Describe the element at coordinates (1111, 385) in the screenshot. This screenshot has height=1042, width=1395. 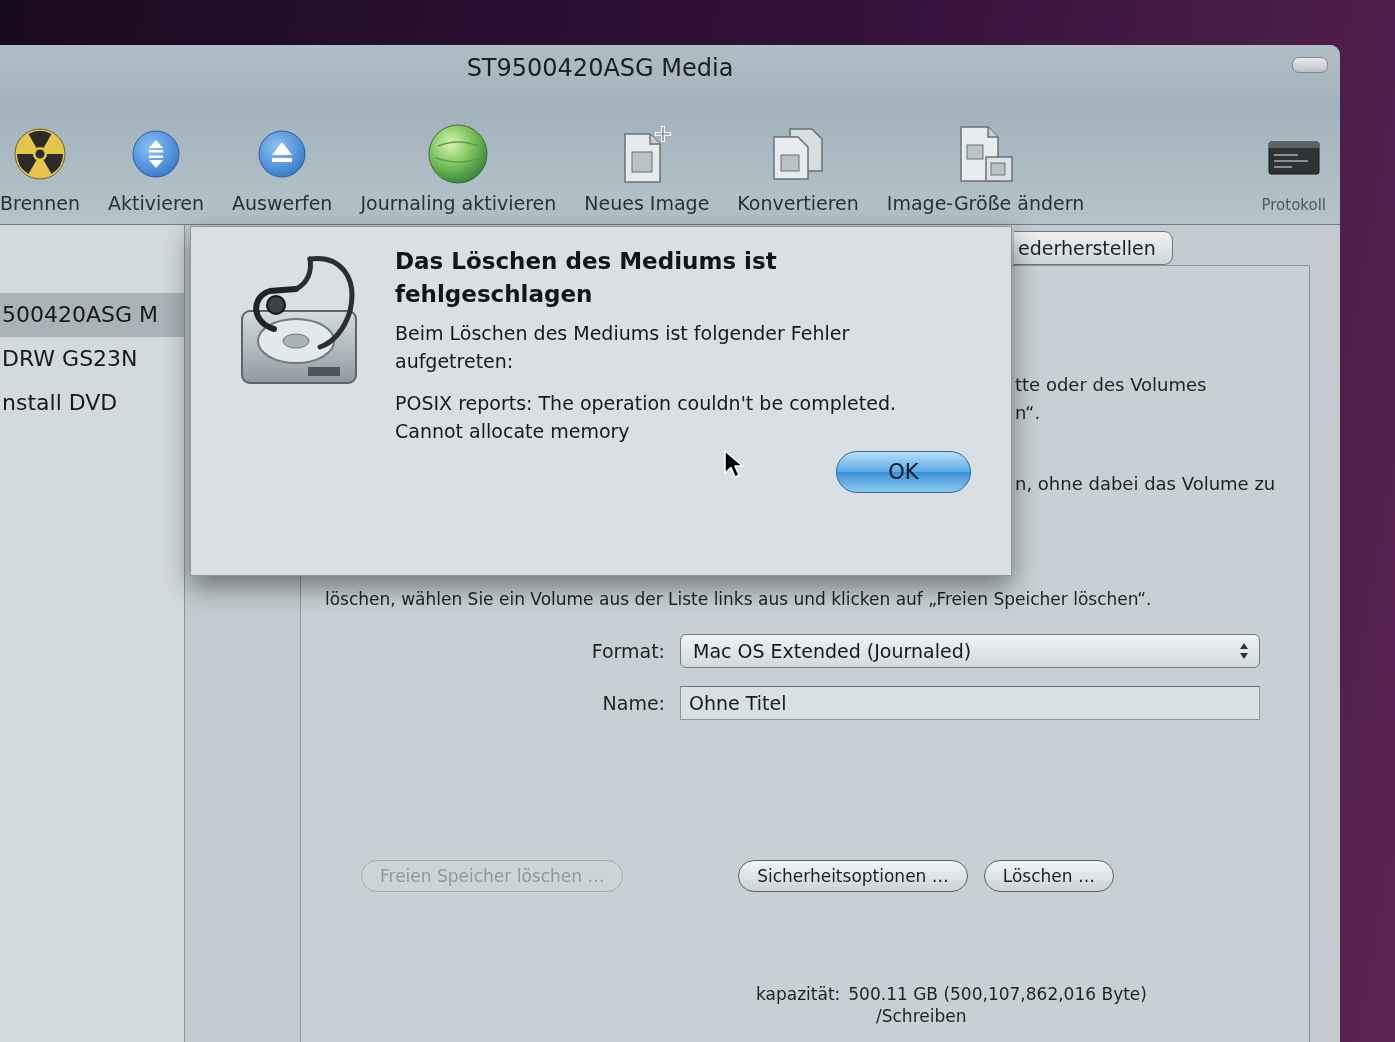
I see `description-text: tte oder des Volumes` at that location.